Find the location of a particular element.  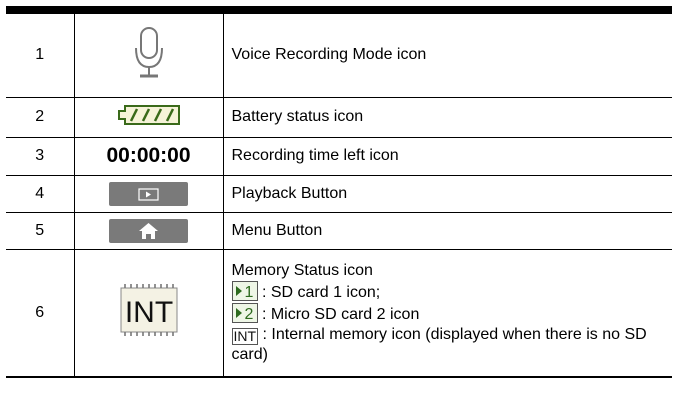

table-row: 3 00:00:00 Recording time left icon is located at coordinates (339, 156).